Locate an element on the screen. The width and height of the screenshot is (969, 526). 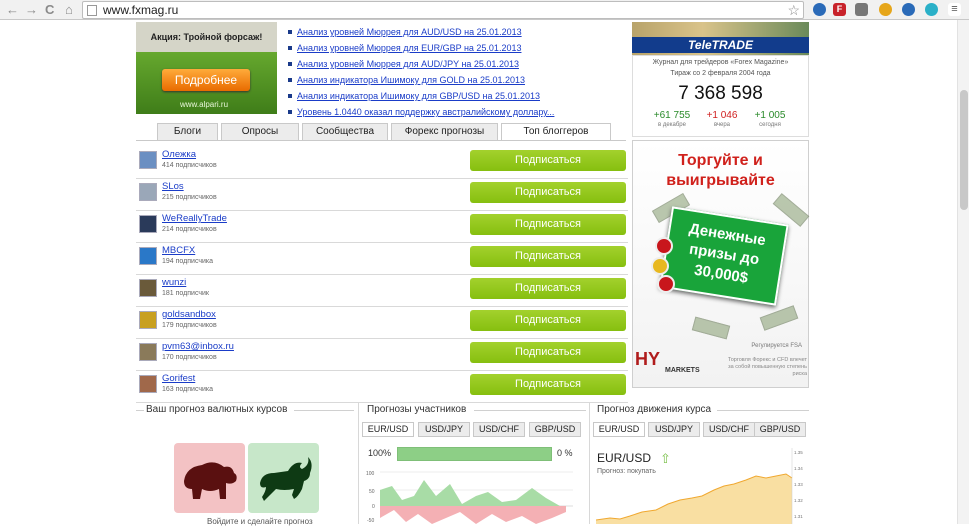
y-tick-label: 1.33 is located at coordinates (798, 484).